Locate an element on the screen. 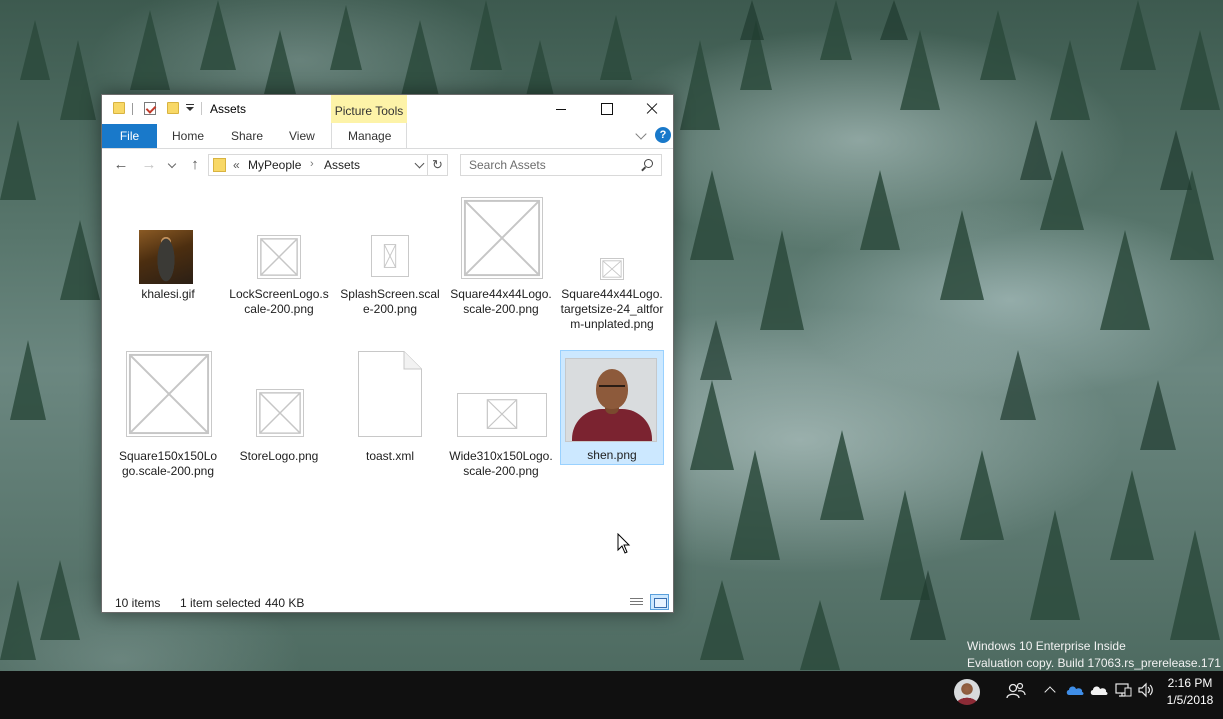 The width and height of the screenshot is (1223, 719). network-icon is located at coordinates (1123, 690).